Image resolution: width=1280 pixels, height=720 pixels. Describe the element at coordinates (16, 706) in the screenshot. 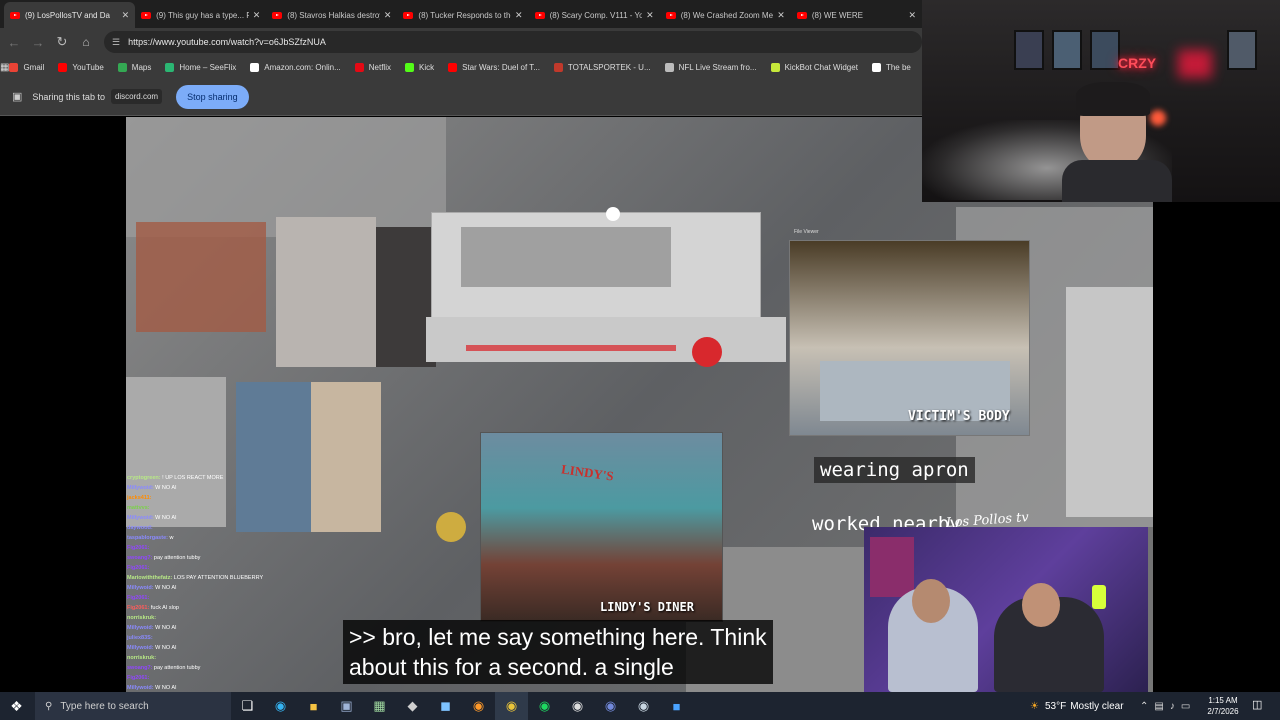

I see `start-windows-icon: ❖` at that location.